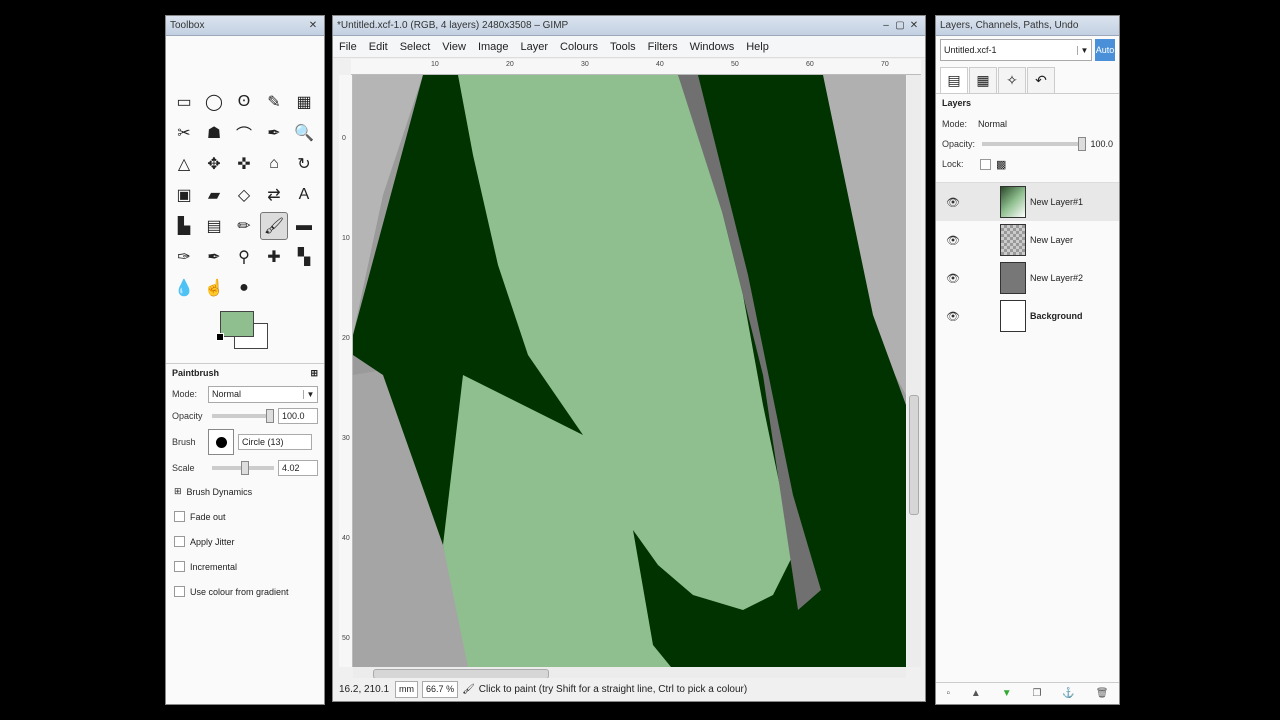 This screenshot has width=1280, height=720. Describe the element at coordinates (1101, 144) in the screenshot. I see `layer-opacity-value: 100.0` at that location.